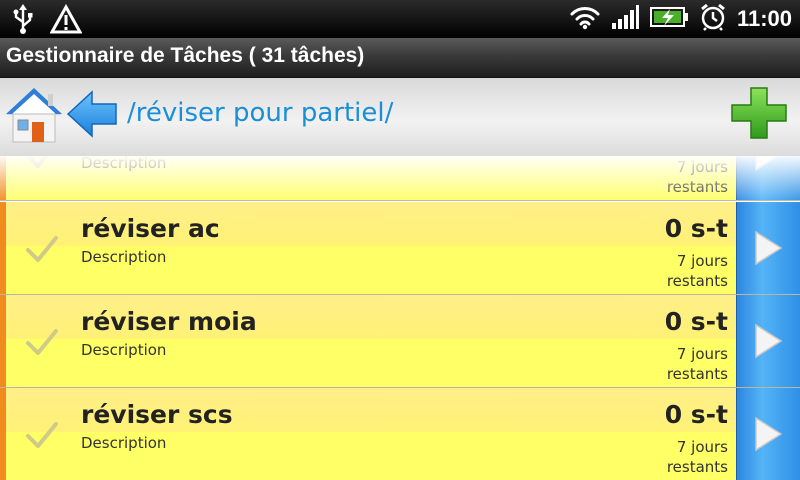 The image size is (800, 480). What do you see at coordinates (185, 55) in the screenshot?
I see `app-title: Gestionnaire de Tâches ( 31 tâches)` at bounding box center [185, 55].